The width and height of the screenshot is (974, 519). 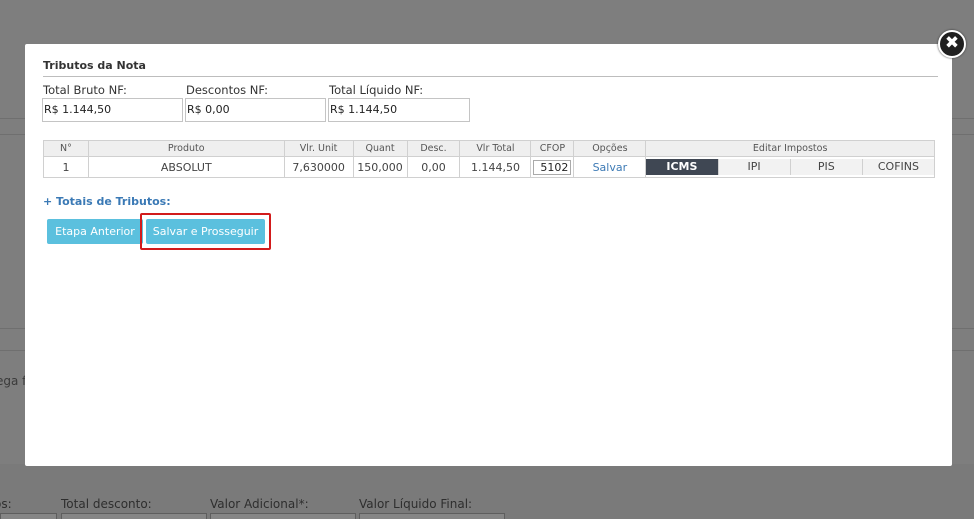 What do you see at coordinates (433, 167) in the screenshot?
I see `cell-desc: 0,00` at bounding box center [433, 167].